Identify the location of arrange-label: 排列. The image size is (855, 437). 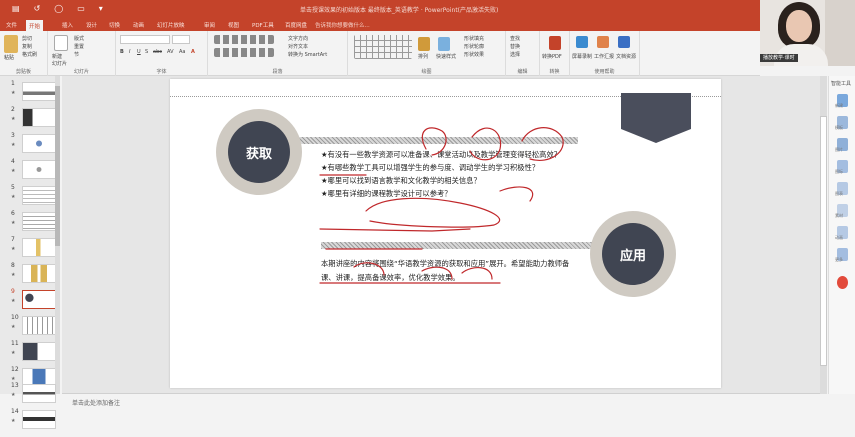
(423, 57).